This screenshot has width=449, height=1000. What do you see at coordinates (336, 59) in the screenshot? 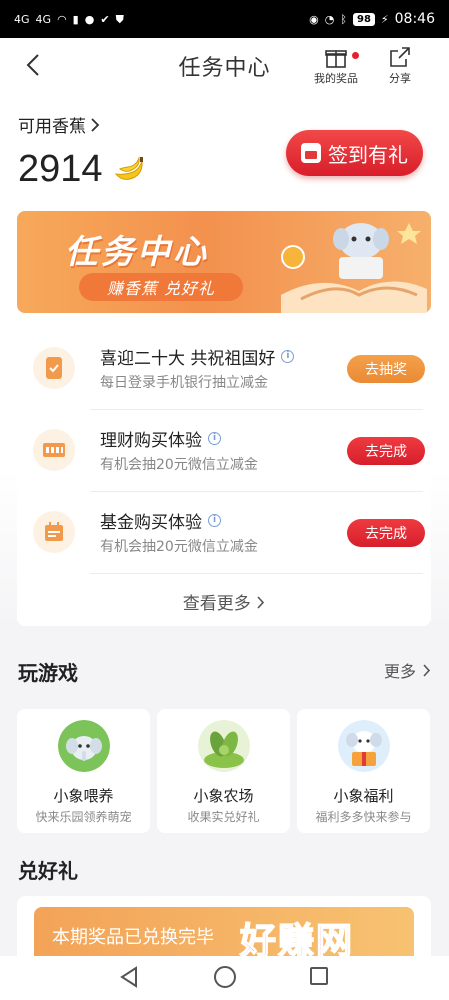
I see `gift-icon` at bounding box center [336, 59].